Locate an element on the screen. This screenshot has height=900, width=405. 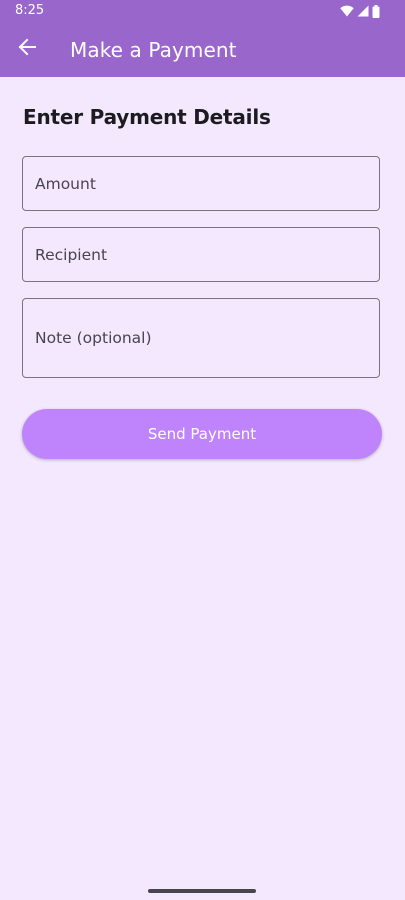
send-payment-button-label: Send Payment is located at coordinates (202, 434).